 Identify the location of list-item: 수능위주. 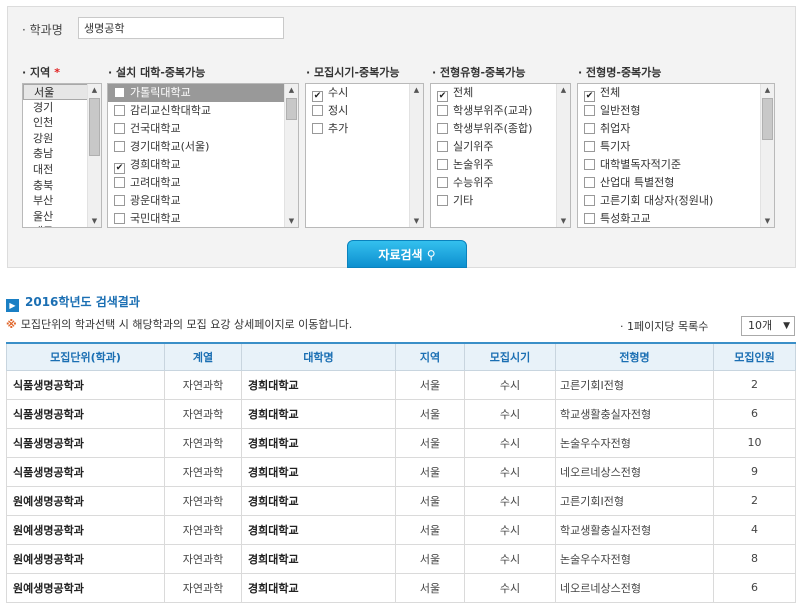
(500, 183).